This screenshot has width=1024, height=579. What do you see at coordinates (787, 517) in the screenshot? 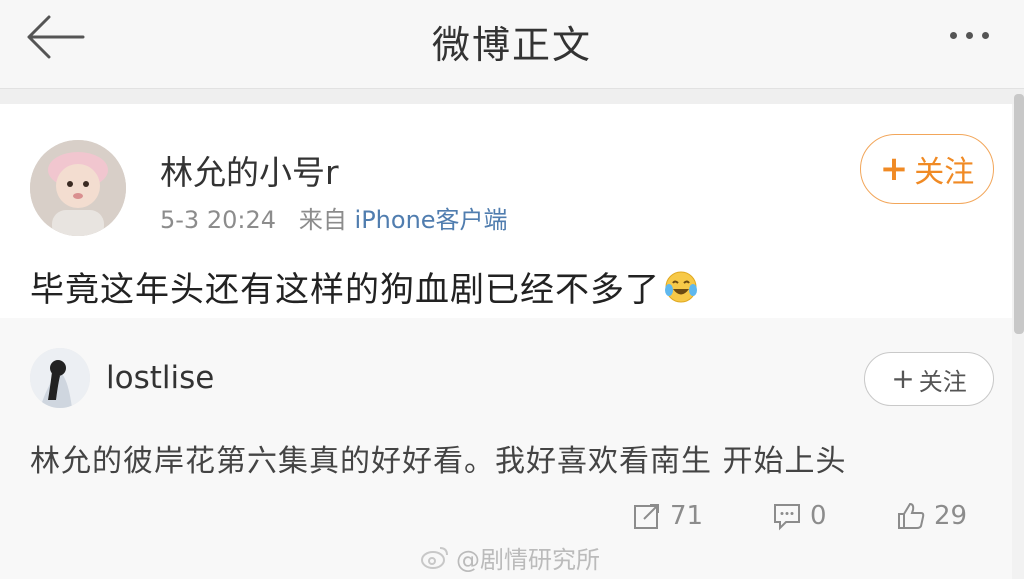
I see `comment-icon` at bounding box center [787, 517].